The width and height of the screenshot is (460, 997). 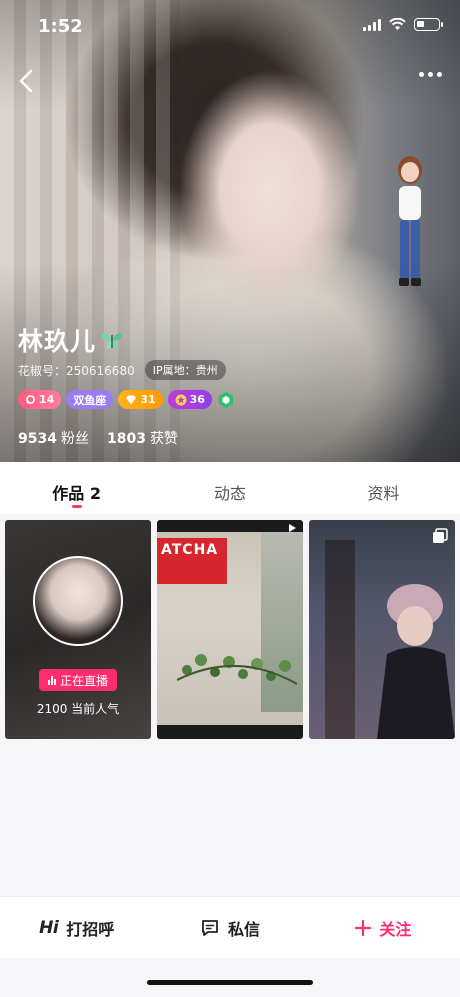 I want to click on video-card: ATCHA, so click(x=230, y=629).